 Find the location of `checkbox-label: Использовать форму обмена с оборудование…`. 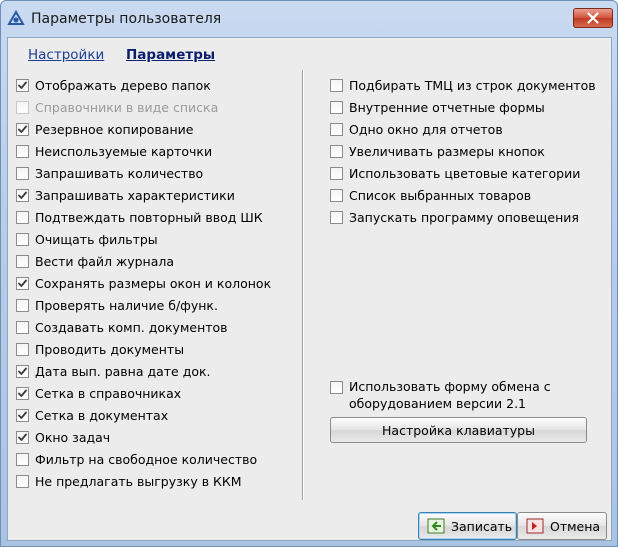

checkbox-label: Использовать форму обмена с оборудование… is located at coordinates (450, 395).